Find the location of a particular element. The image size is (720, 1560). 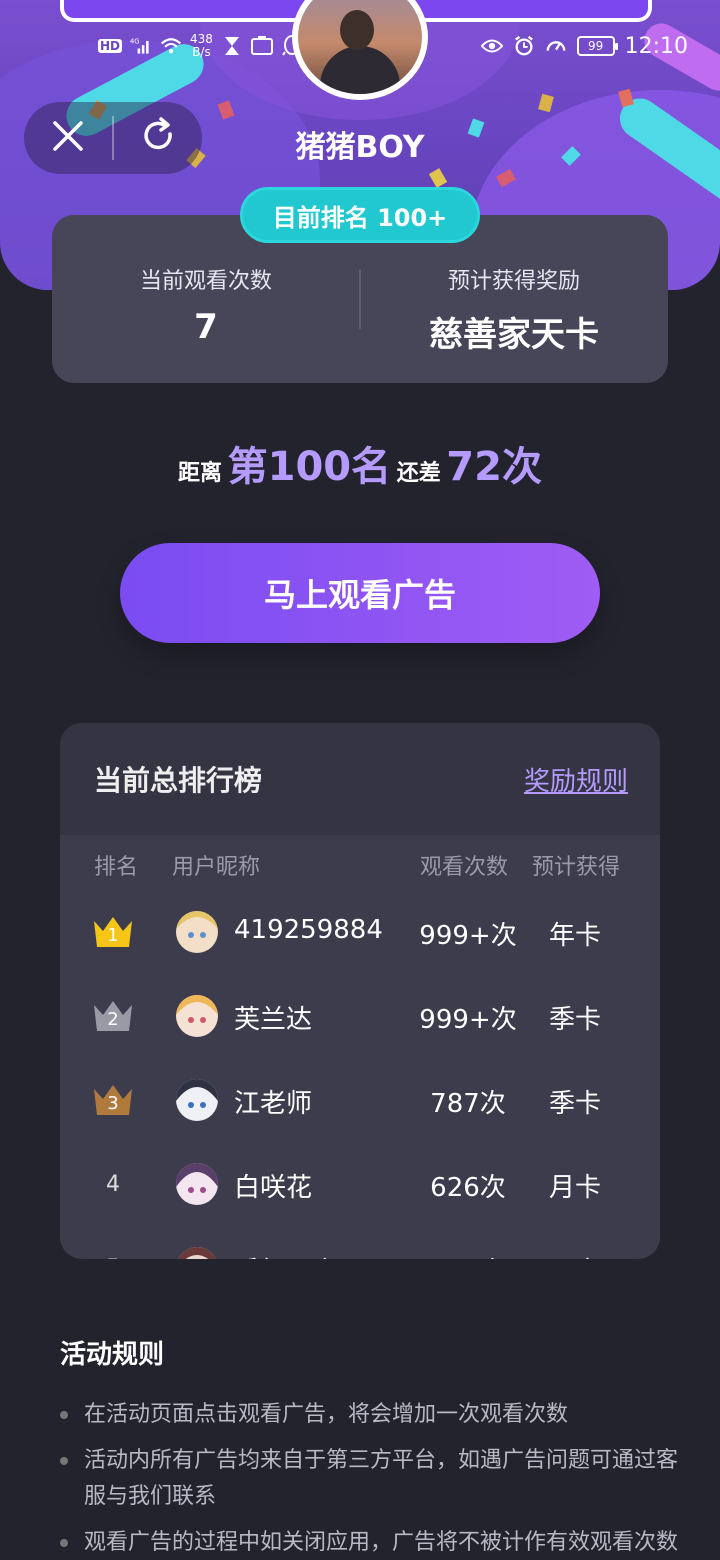

distance-target: 第100名 is located at coordinates (309, 467).